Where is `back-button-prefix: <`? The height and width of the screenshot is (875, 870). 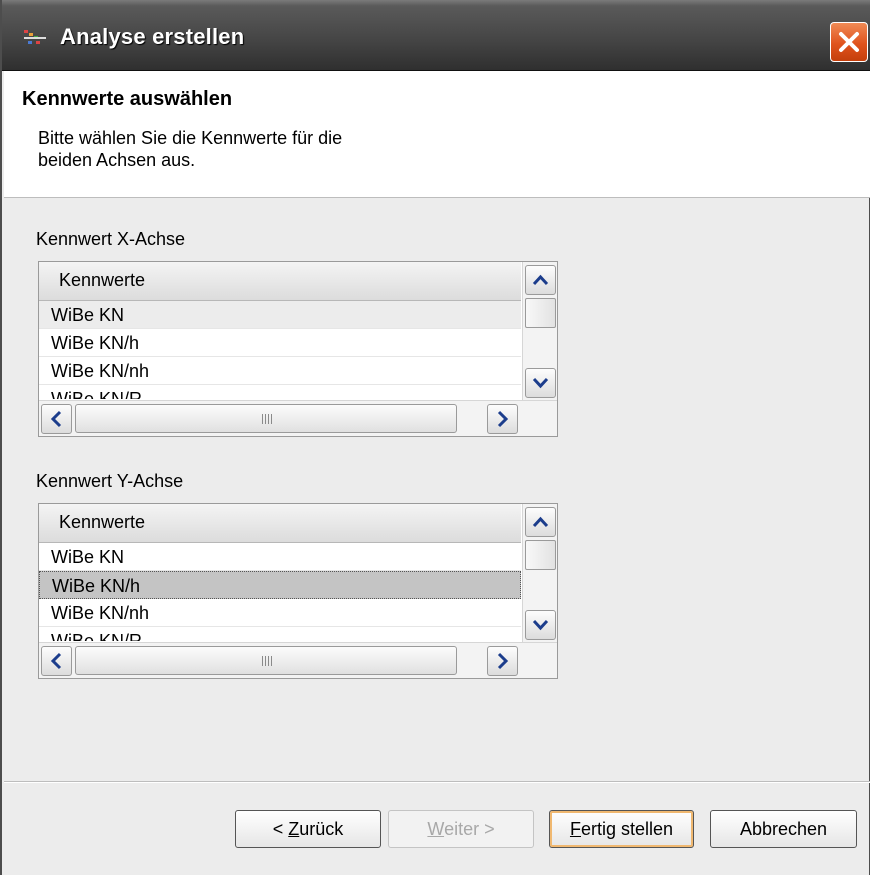
back-button-prefix: < is located at coordinates (280, 829).